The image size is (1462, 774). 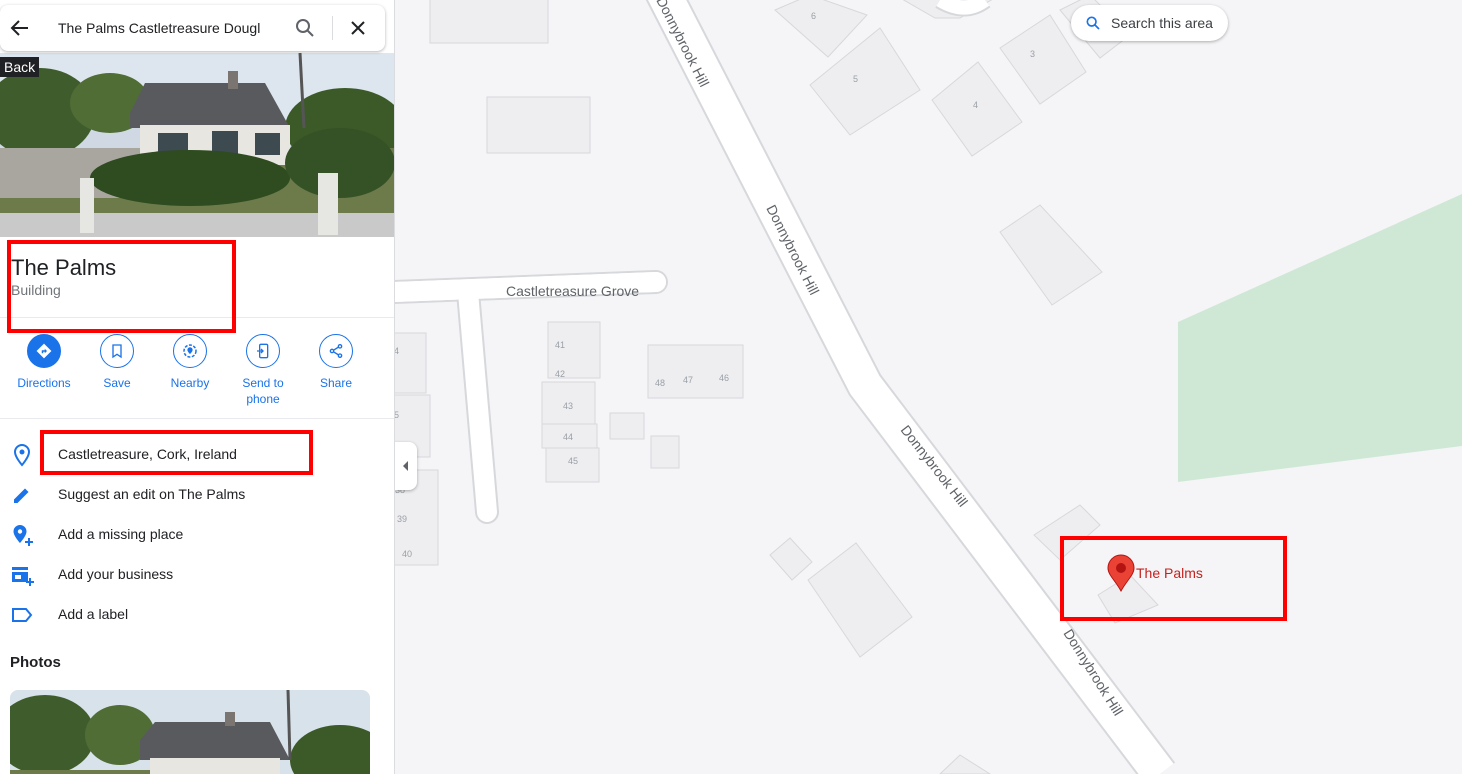 I want to click on add-business-icon, so click(x=23, y=576).